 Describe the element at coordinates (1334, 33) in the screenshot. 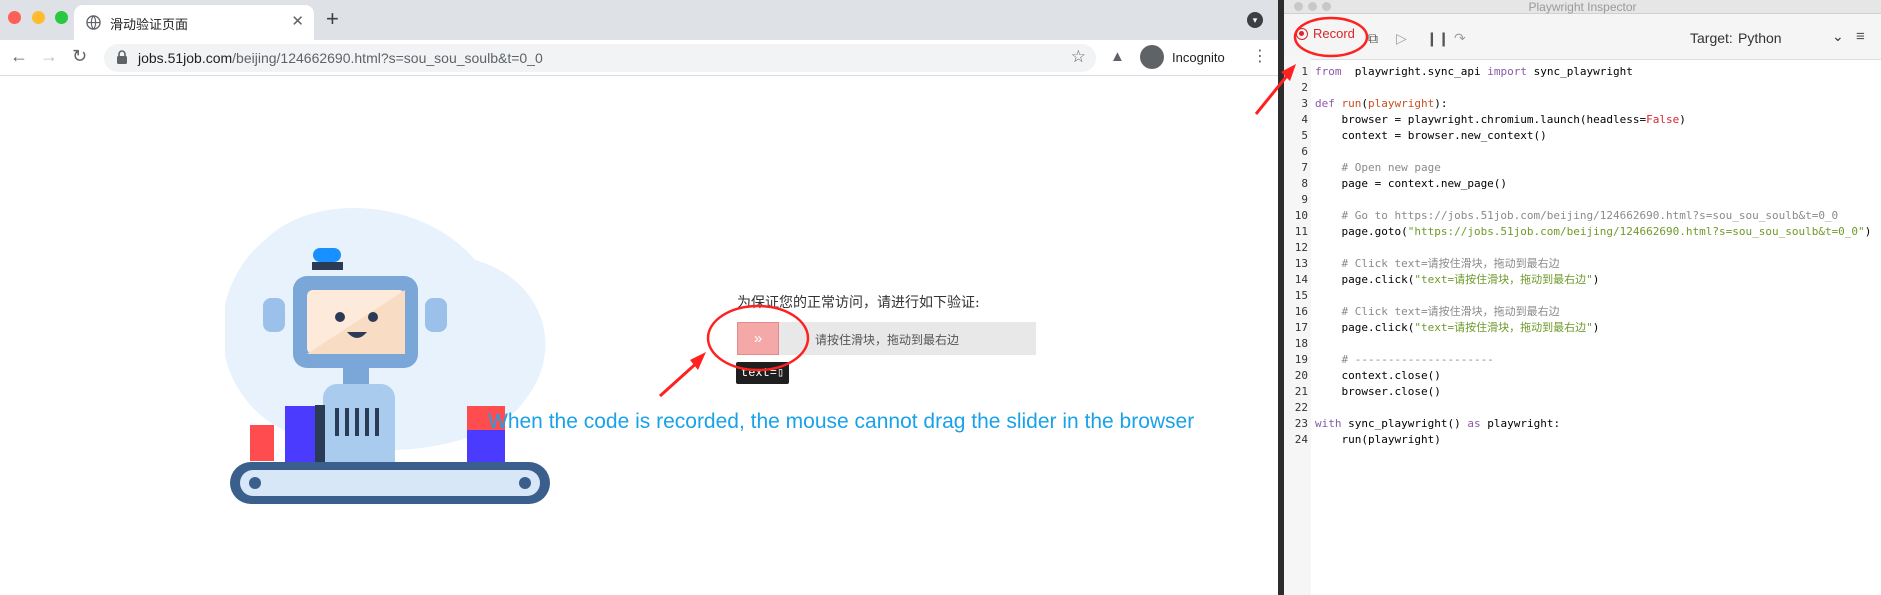

I see `record-label: Record` at that location.